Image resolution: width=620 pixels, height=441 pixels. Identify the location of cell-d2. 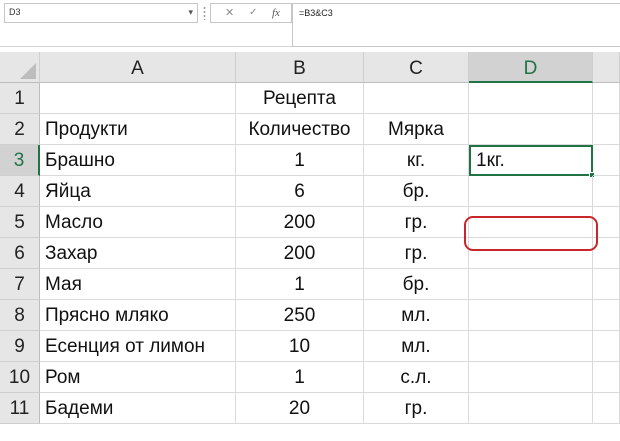
(531, 129).